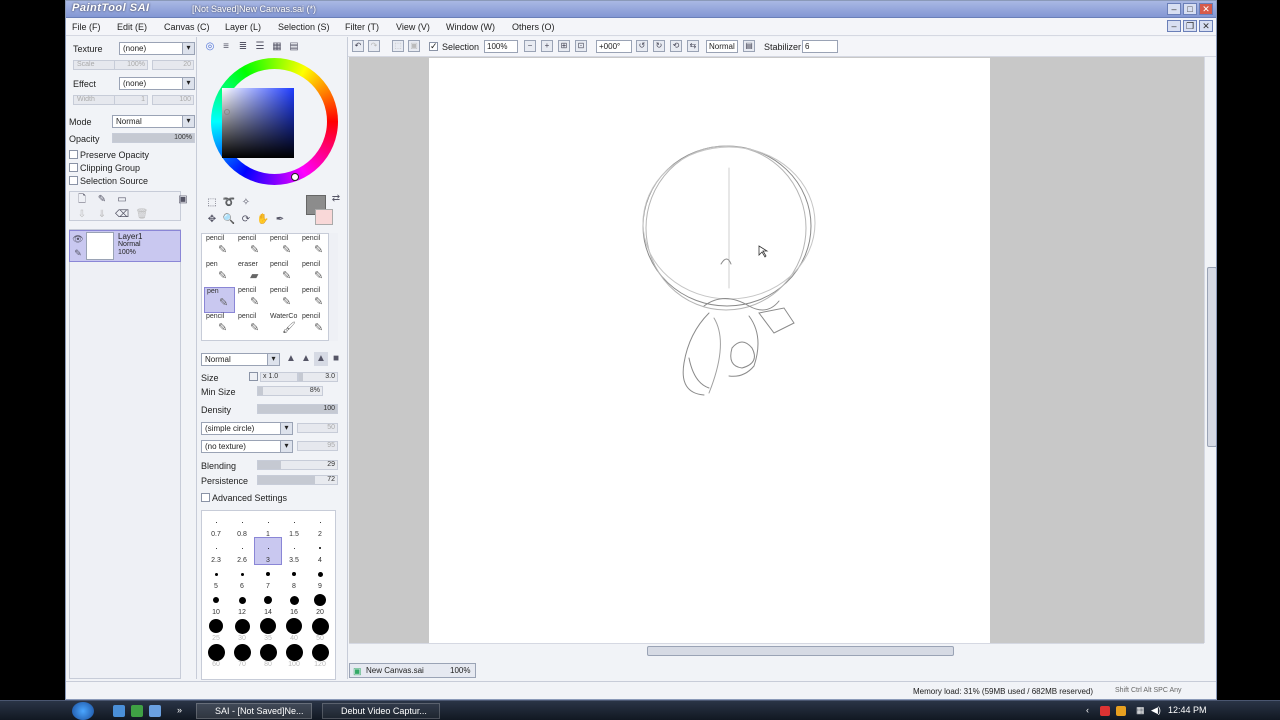 The width and height of the screenshot is (1280, 720). Describe the element at coordinates (1156, 710) in the screenshot. I see `volume-icon: ◀)` at that location.